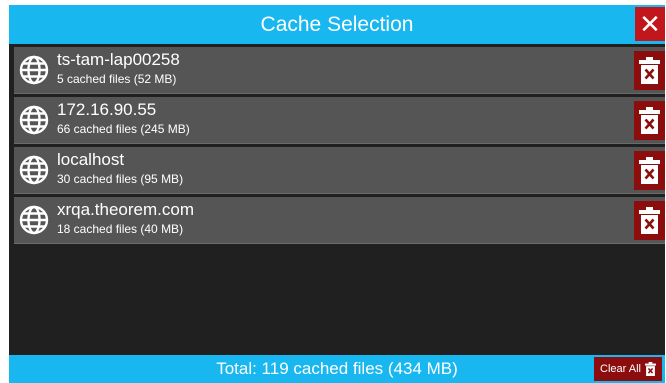  What do you see at coordinates (123, 129) in the screenshot?
I see `cache-file-info: 66 cached files (245 MB)` at bounding box center [123, 129].